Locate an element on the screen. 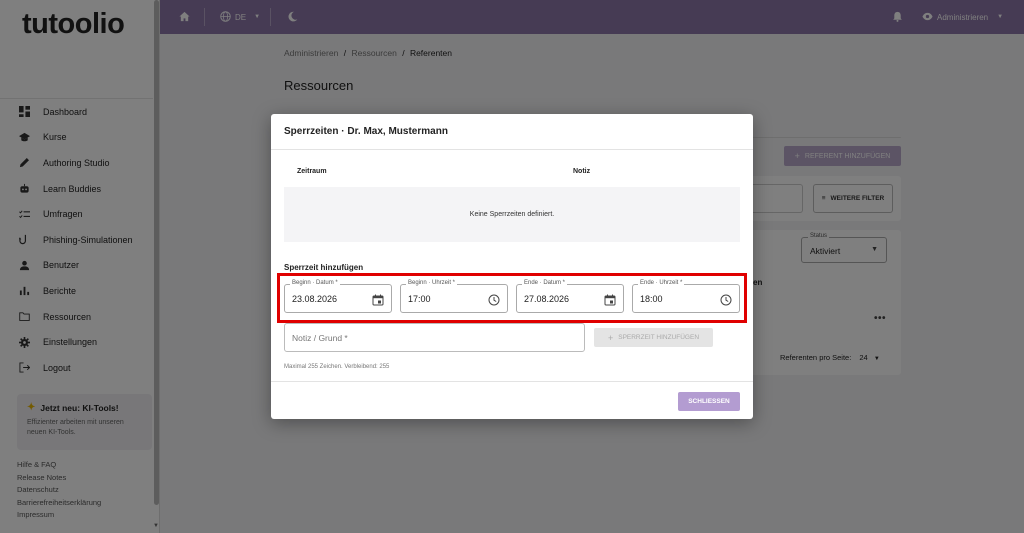 Image resolution: width=1024 pixels, height=533 pixels. plus-icon: + is located at coordinates (610, 337).